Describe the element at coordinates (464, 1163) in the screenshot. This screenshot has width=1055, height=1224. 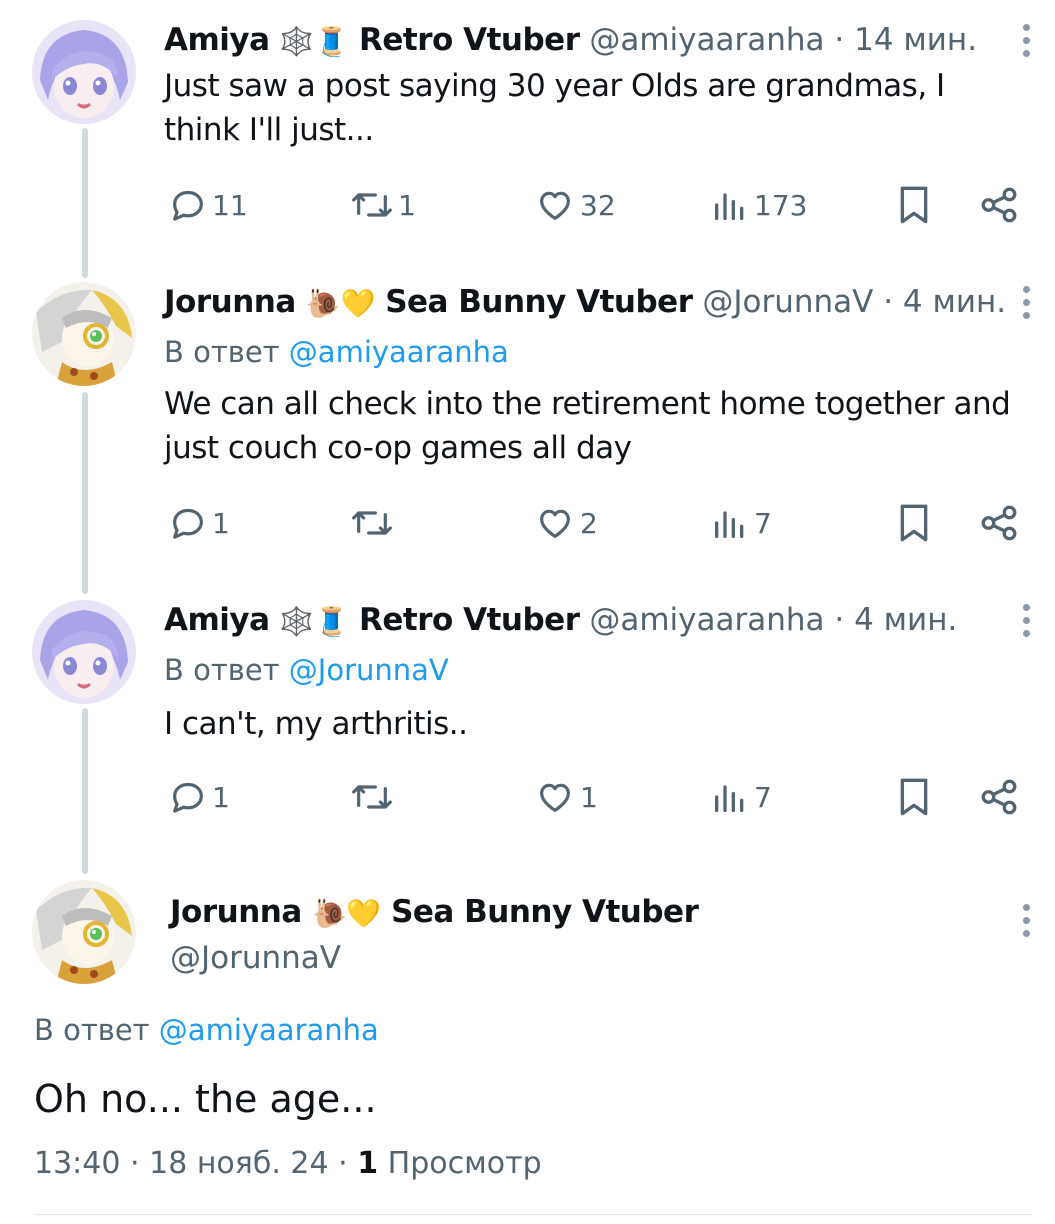
I see `views-label: Просмотр` at that location.